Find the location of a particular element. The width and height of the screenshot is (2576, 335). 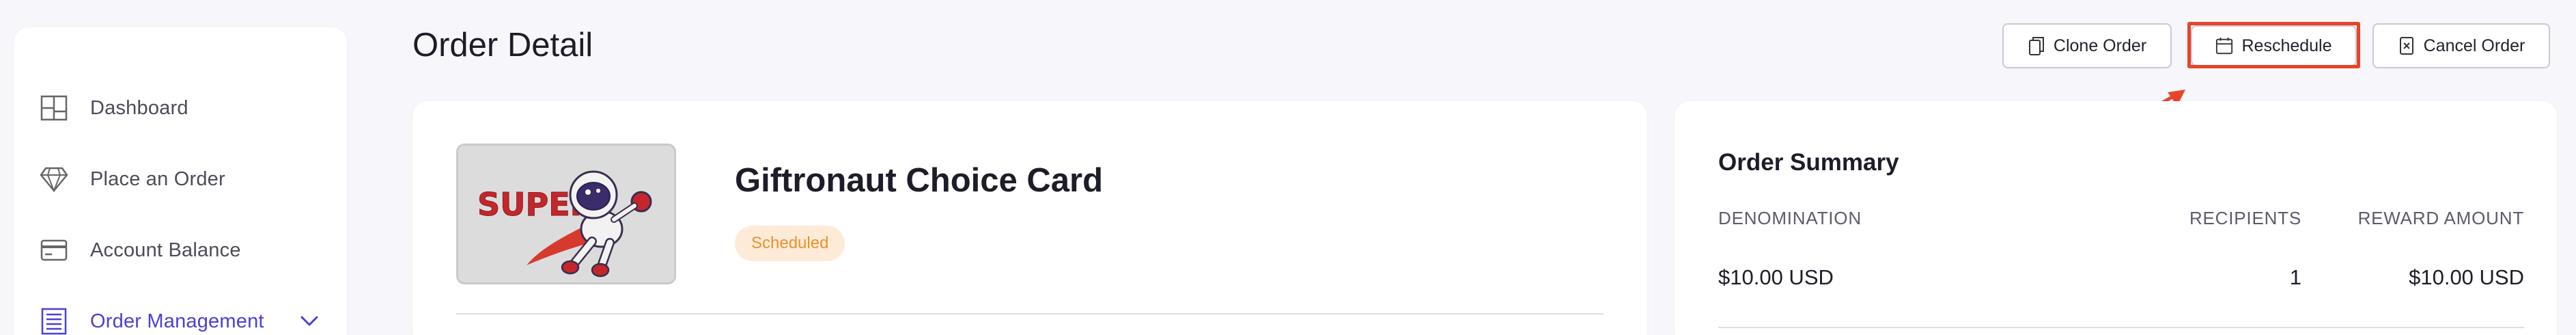

sidebar-item-place-order: Place an Order is located at coordinates (180, 179).